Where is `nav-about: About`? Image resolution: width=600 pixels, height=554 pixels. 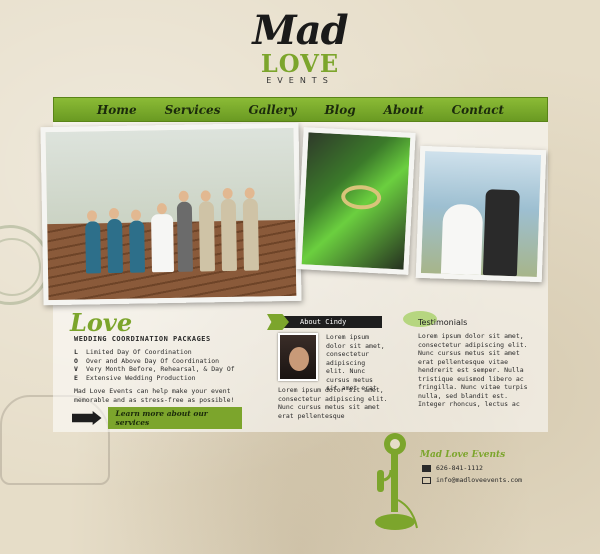 nav-about: About is located at coordinates (404, 110).